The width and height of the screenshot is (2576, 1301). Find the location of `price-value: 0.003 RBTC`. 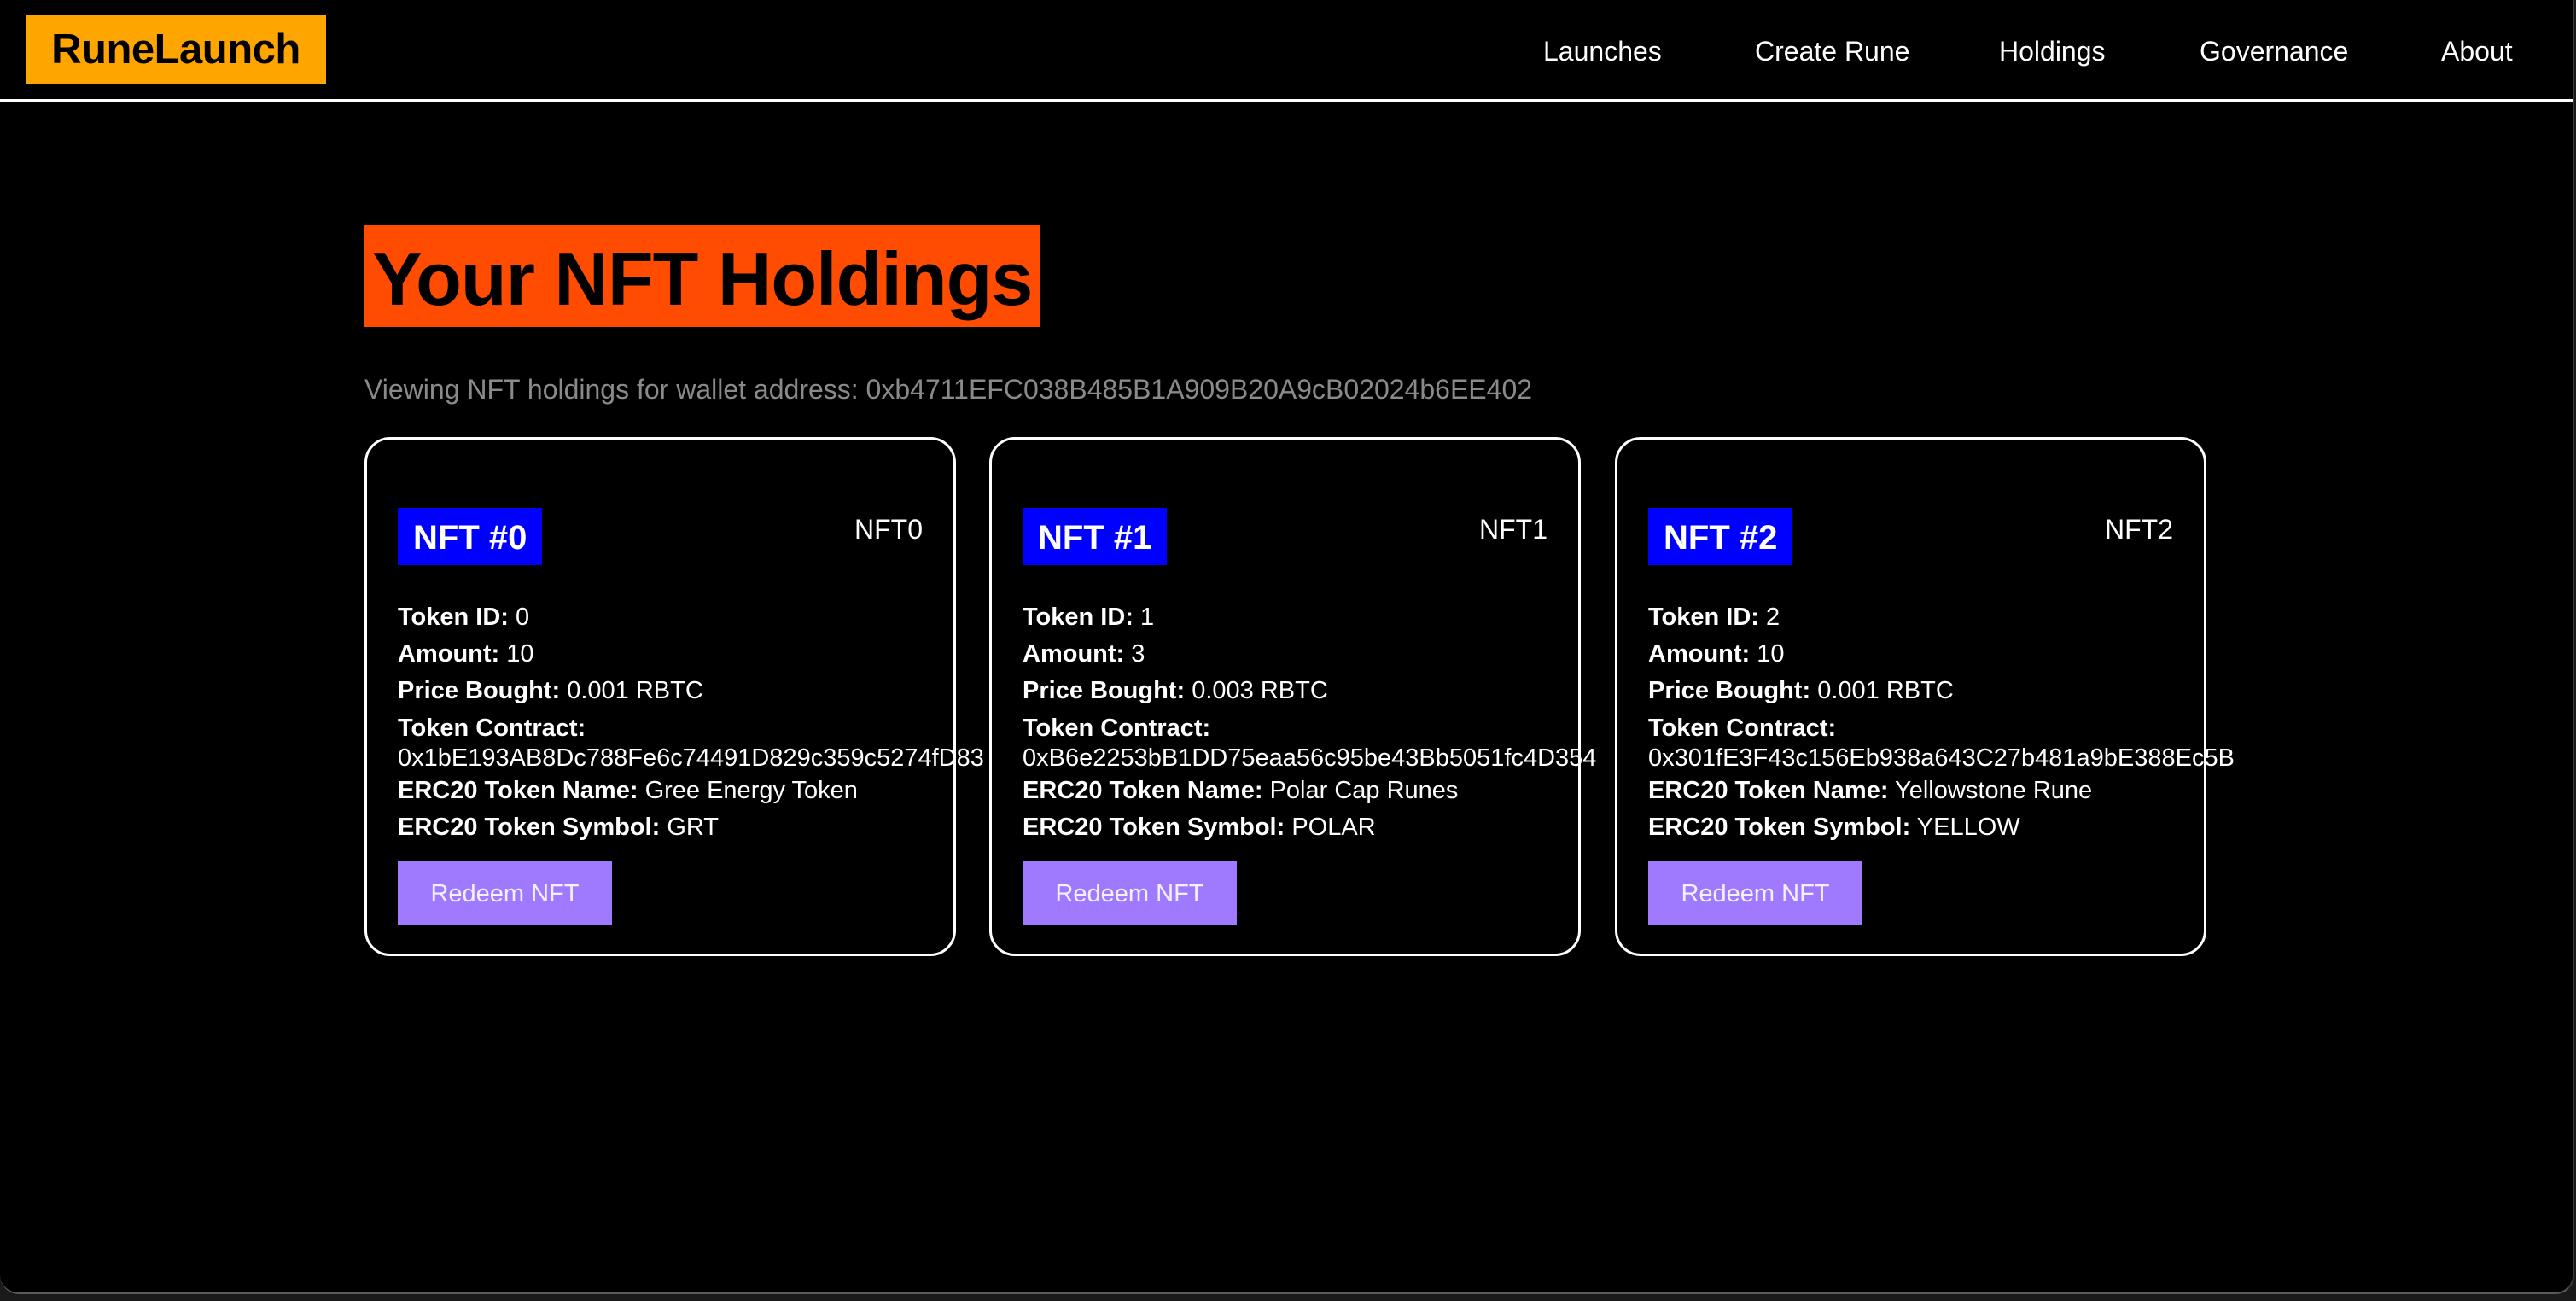

price-value: 0.003 RBTC is located at coordinates (1260, 690).